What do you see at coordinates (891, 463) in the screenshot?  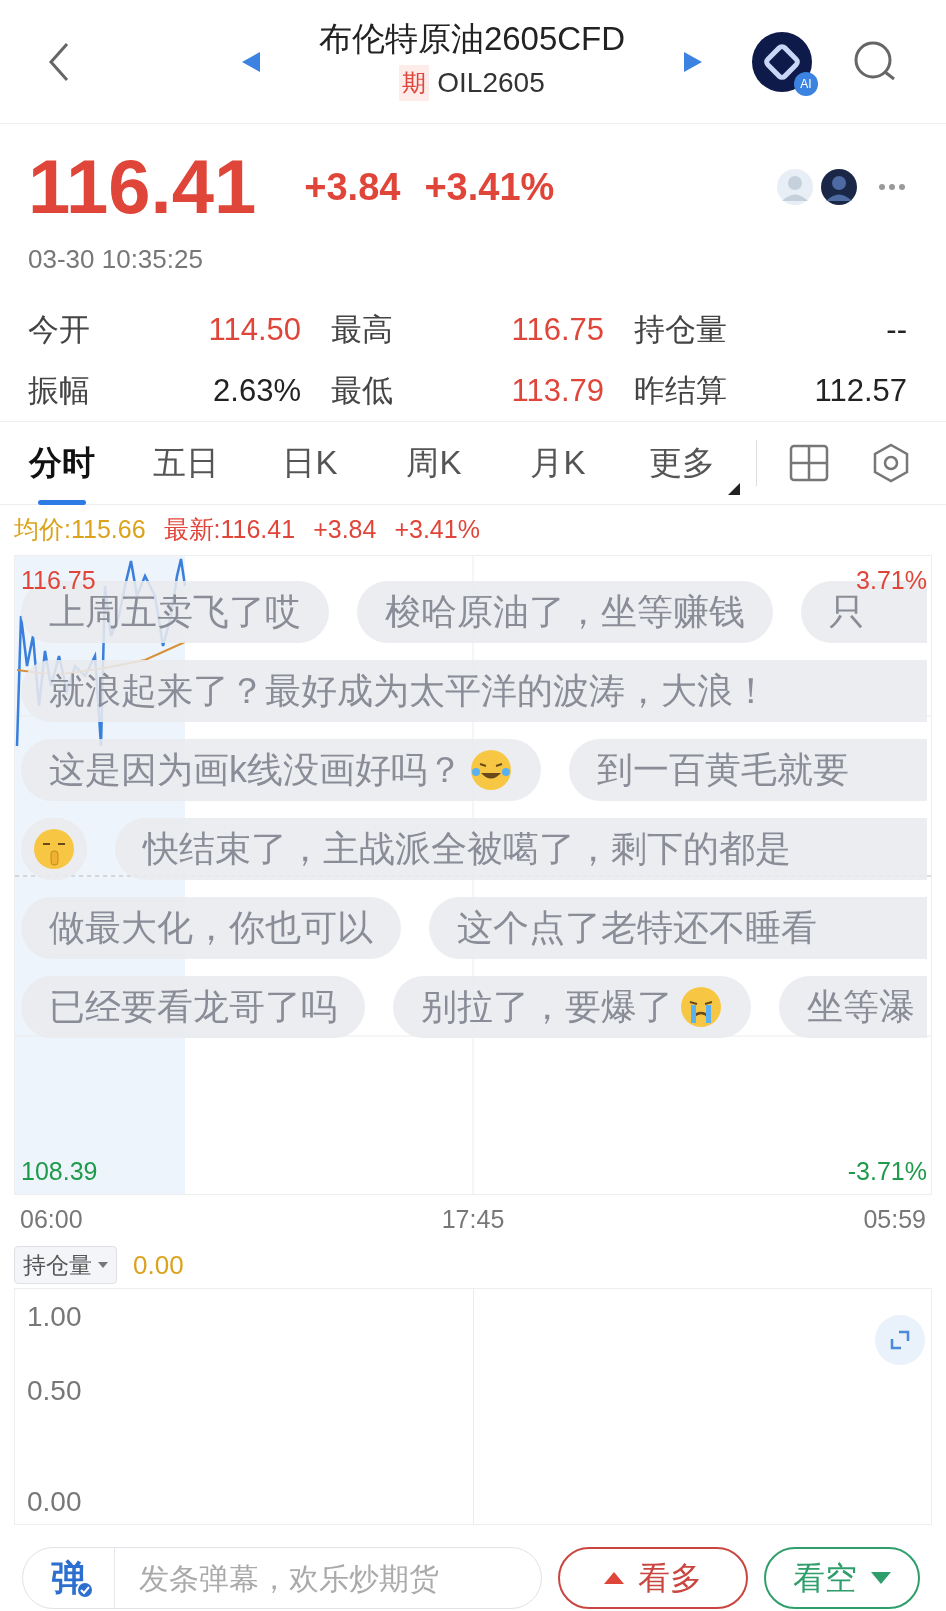 I see `settings-icon` at bounding box center [891, 463].